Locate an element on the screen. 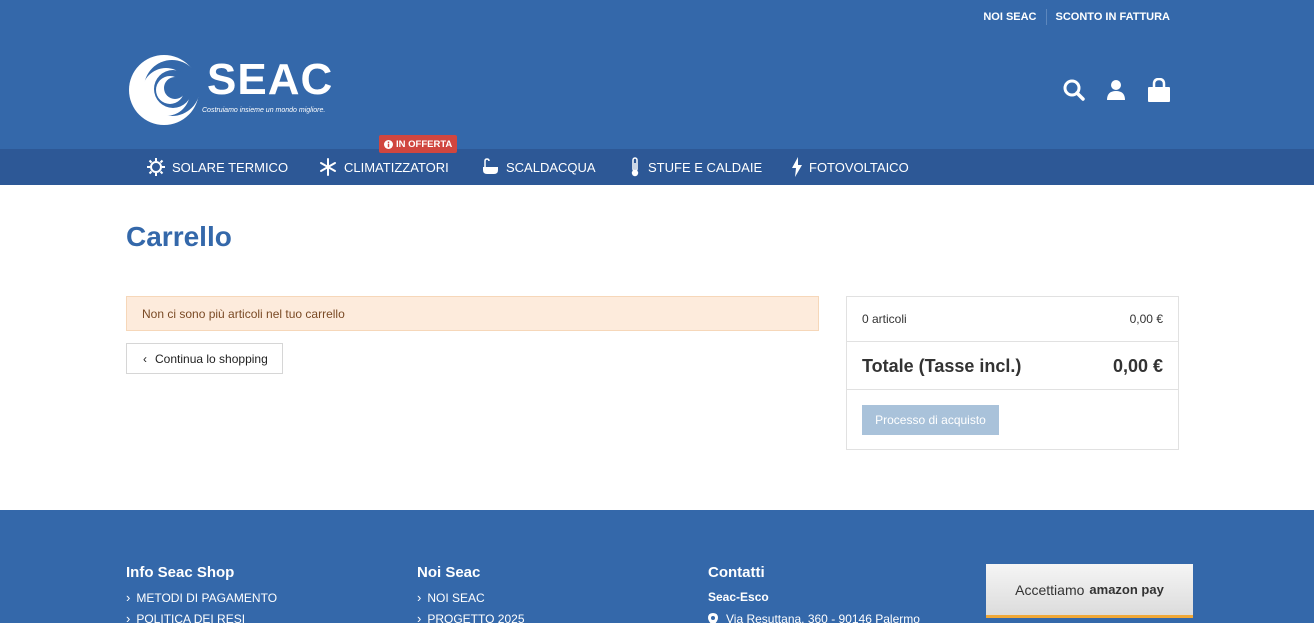 The height and width of the screenshot is (623, 1314). continue-shopping-button: ‹ Continua lo shopping is located at coordinates (204, 358).